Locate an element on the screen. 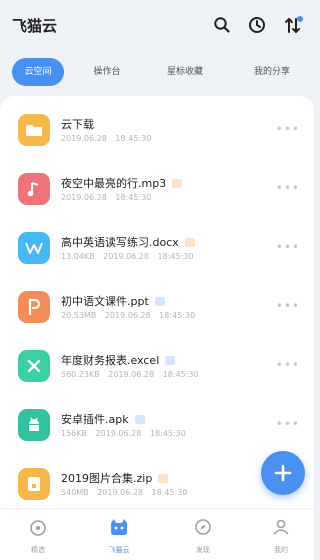  nav-featured: 精选 is located at coordinates (38, 536).